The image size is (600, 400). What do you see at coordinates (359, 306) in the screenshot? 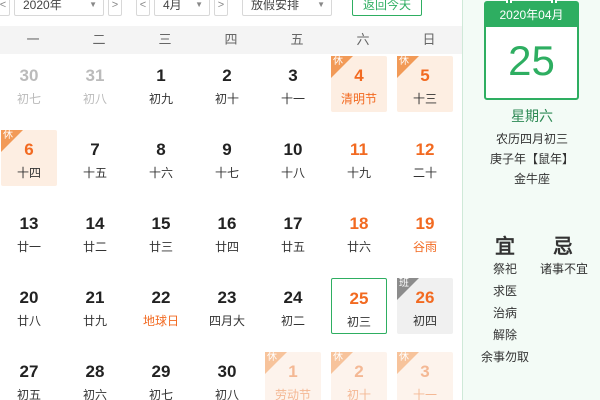
I see `calendar-day-cell: 25 初三` at bounding box center [359, 306].